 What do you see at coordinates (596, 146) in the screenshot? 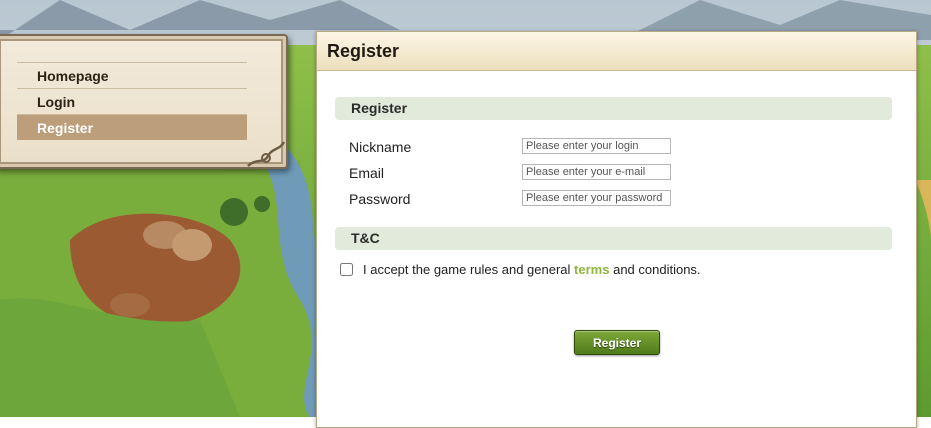
I see `nickname-input` at bounding box center [596, 146].